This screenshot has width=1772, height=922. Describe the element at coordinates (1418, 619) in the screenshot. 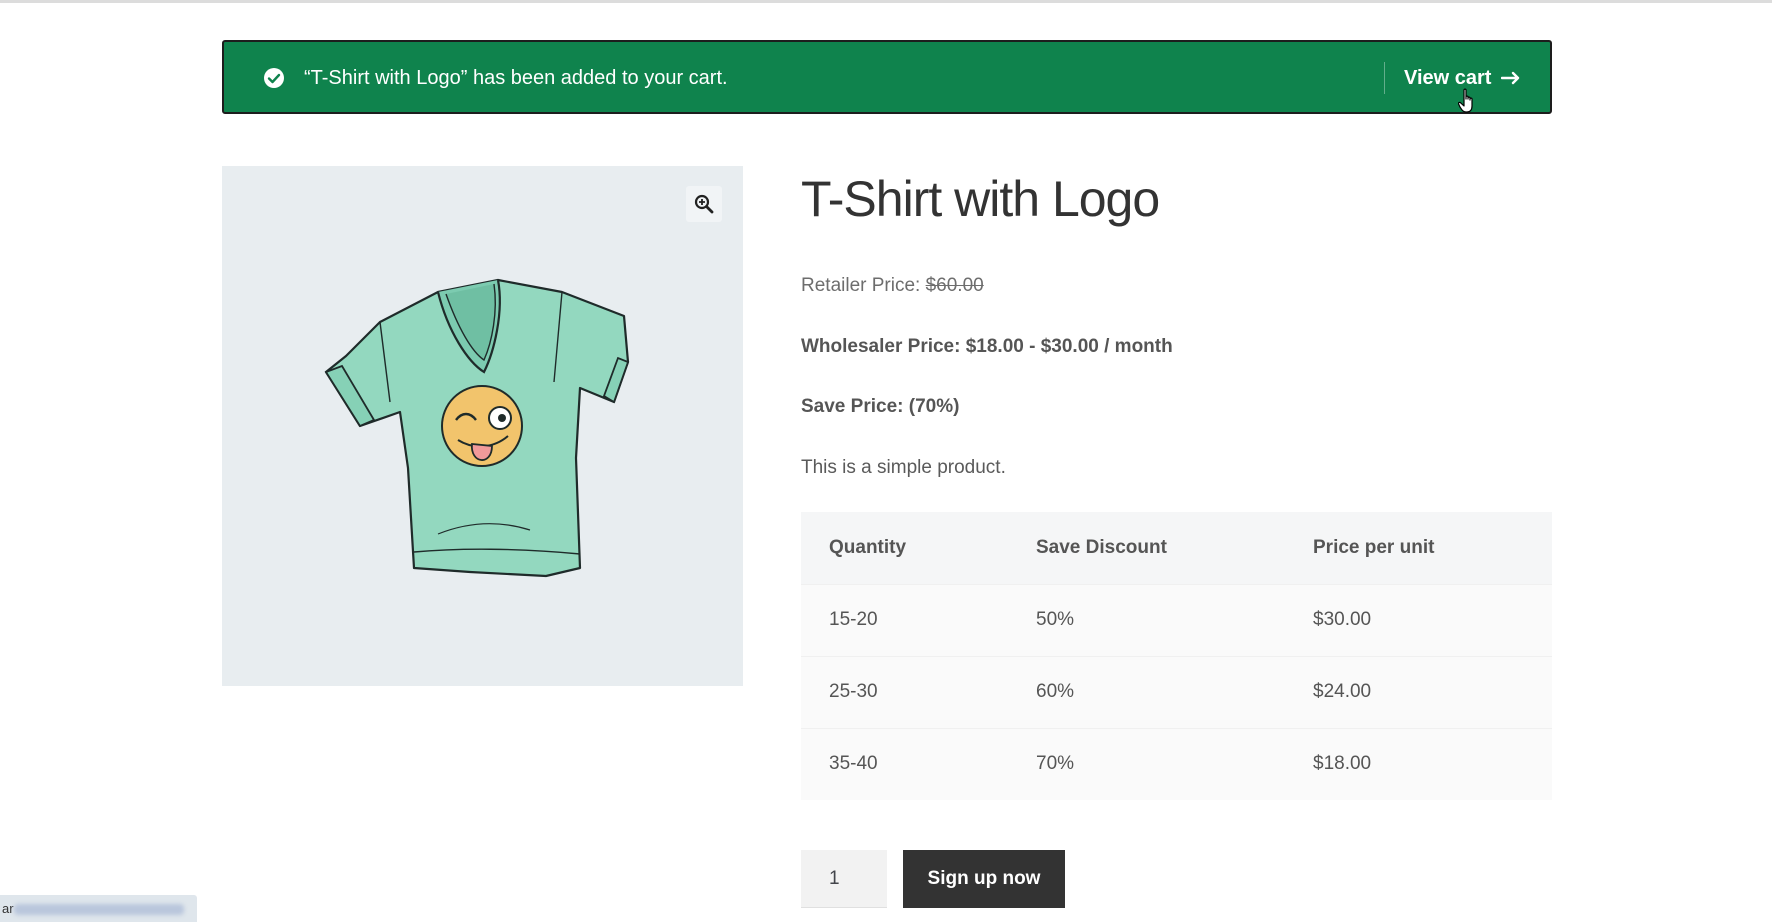

I see `cell-price-per-unit: $30.00` at that location.